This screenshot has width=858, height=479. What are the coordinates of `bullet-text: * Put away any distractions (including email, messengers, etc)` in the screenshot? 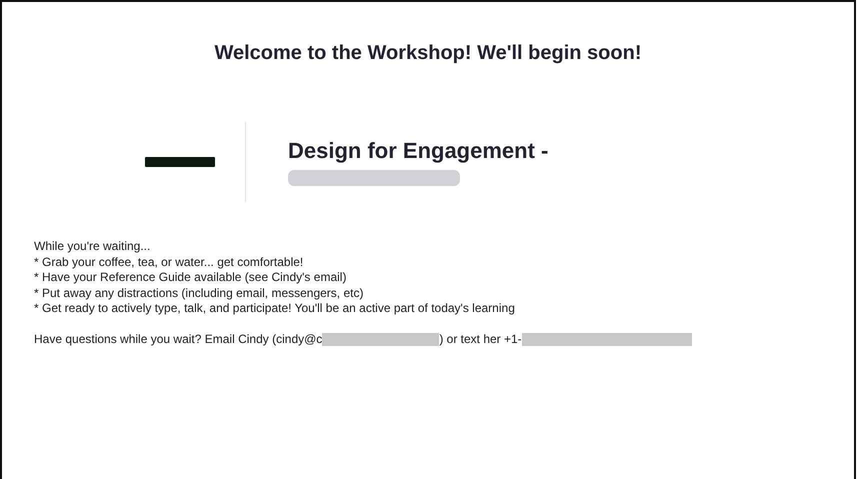 It's located at (199, 293).